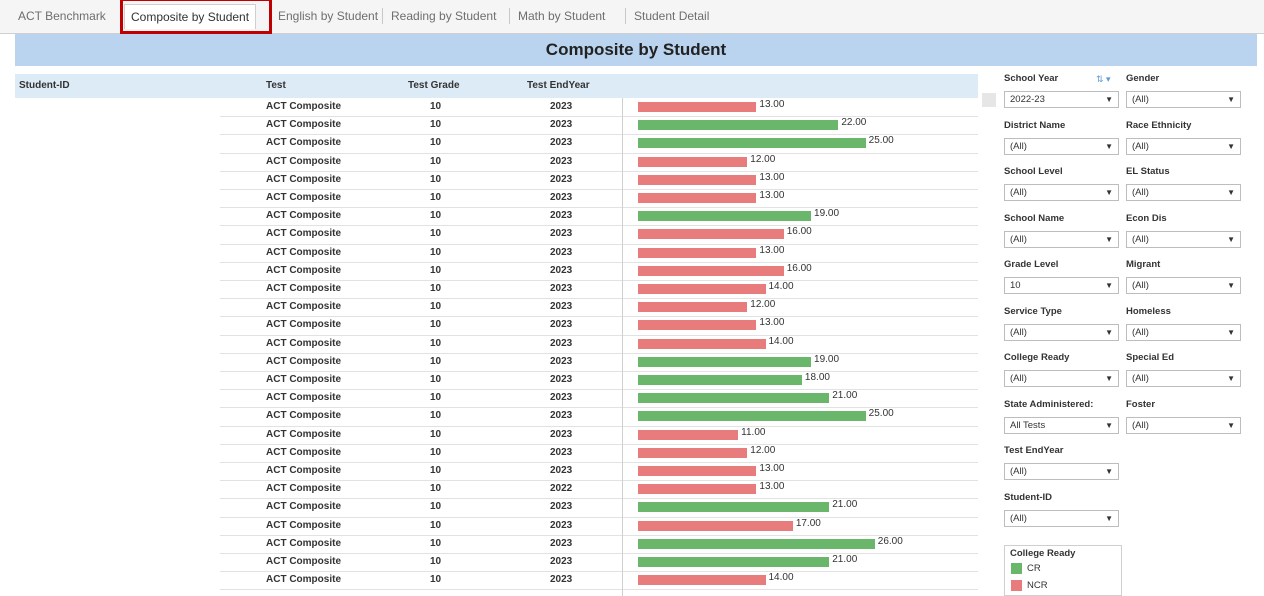  Describe the element at coordinates (1103, 79) in the screenshot. I see `sort-filter-icon: ⇅ ▾` at that location.